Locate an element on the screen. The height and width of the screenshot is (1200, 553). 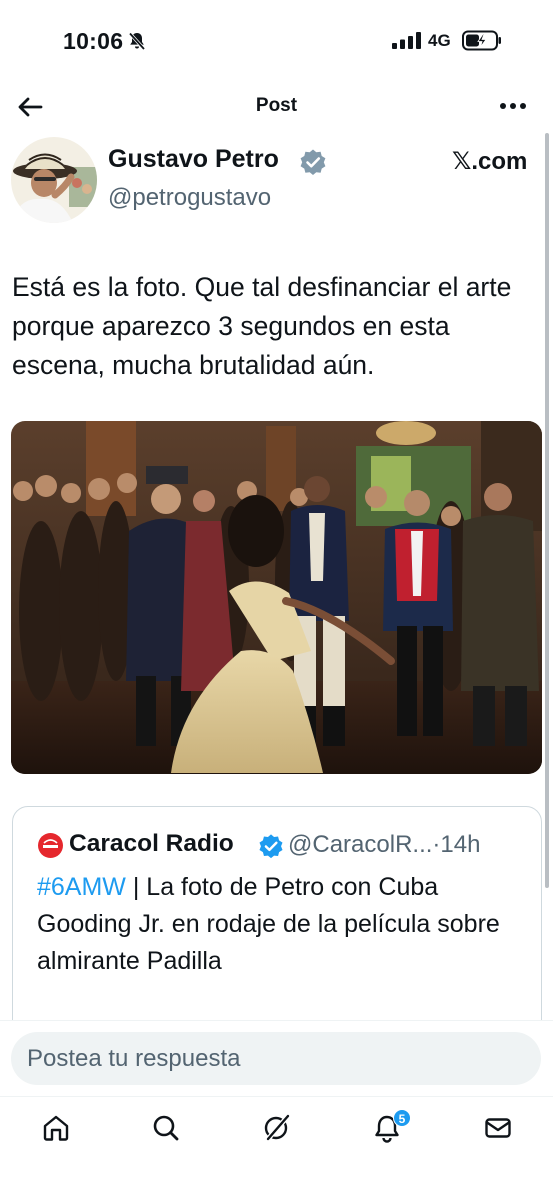
top-header: Post is located at coordinates (276, 107).